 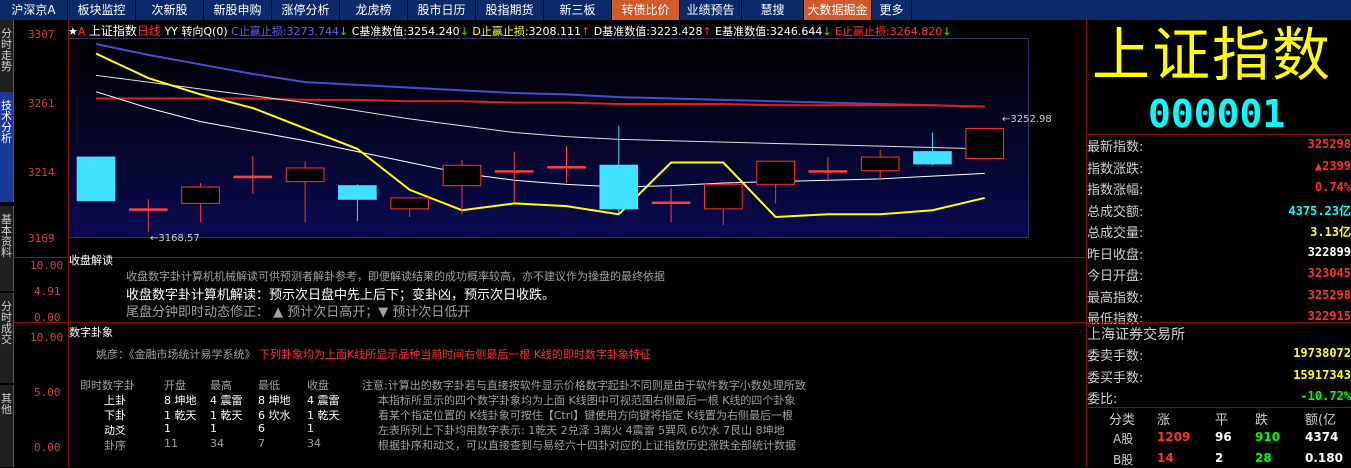 What do you see at coordinates (274, 415) in the screenshot?
I see `hex-cell: 6 坎水` at bounding box center [274, 415].